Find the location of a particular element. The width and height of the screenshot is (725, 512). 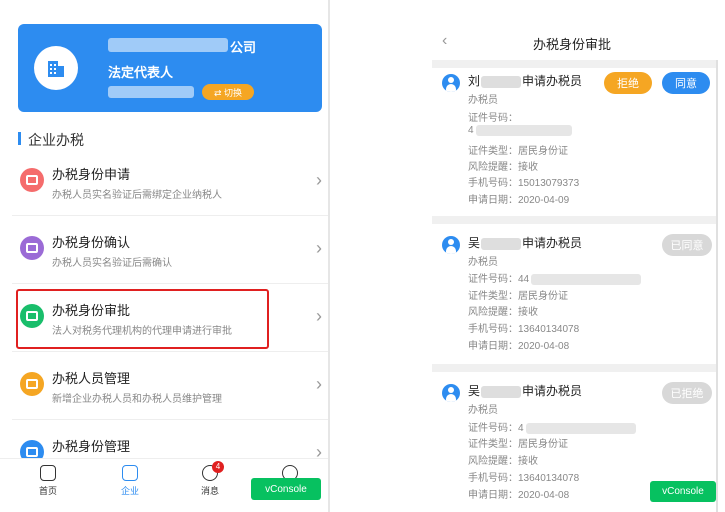

status-badge-rejected: 已拒绝 is located at coordinates (687, 393).